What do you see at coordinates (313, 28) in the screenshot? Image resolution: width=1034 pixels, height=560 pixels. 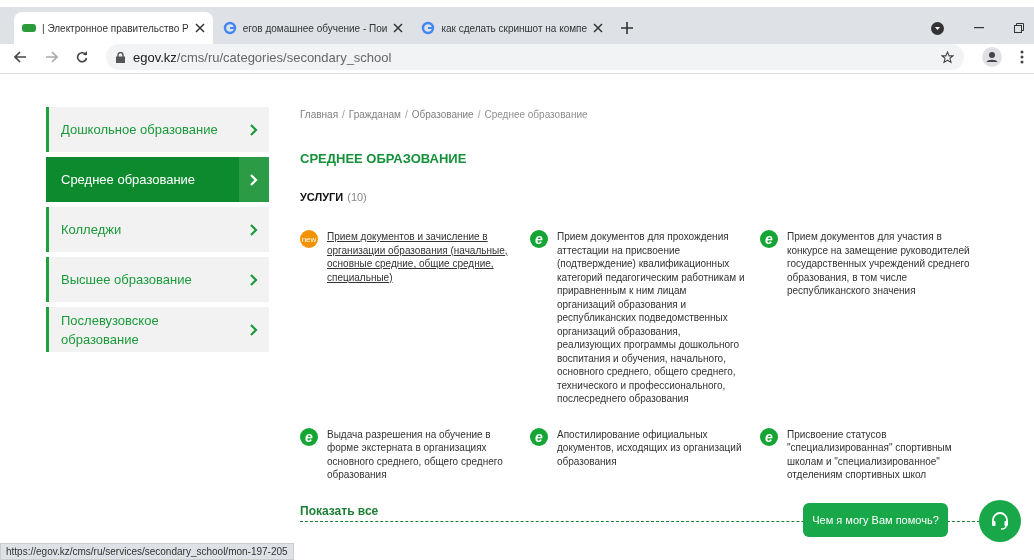 I see `browser-tab: егов домашнее обучение - Пои` at bounding box center [313, 28].